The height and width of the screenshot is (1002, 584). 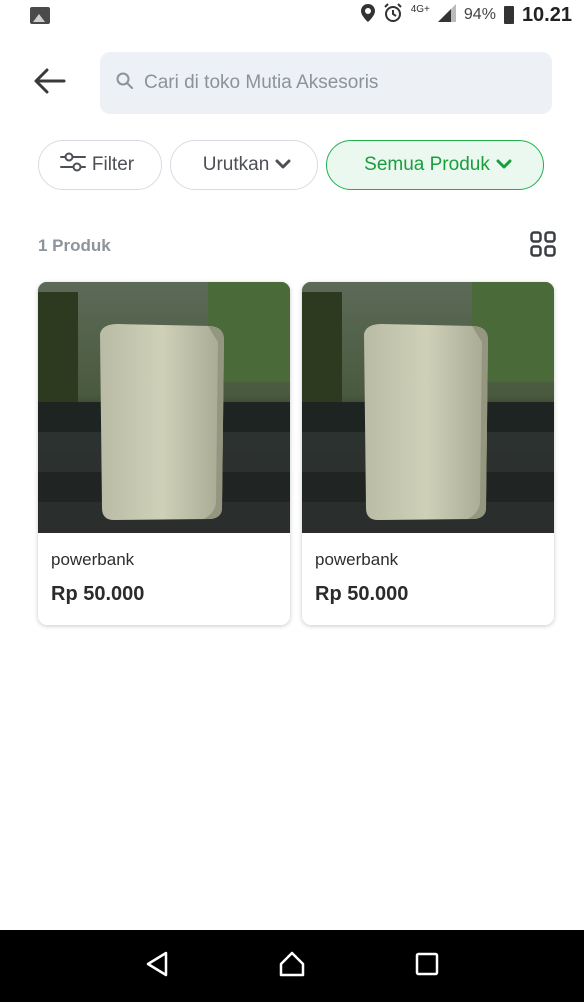 I want to click on filter-icon, so click(x=72, y=165).